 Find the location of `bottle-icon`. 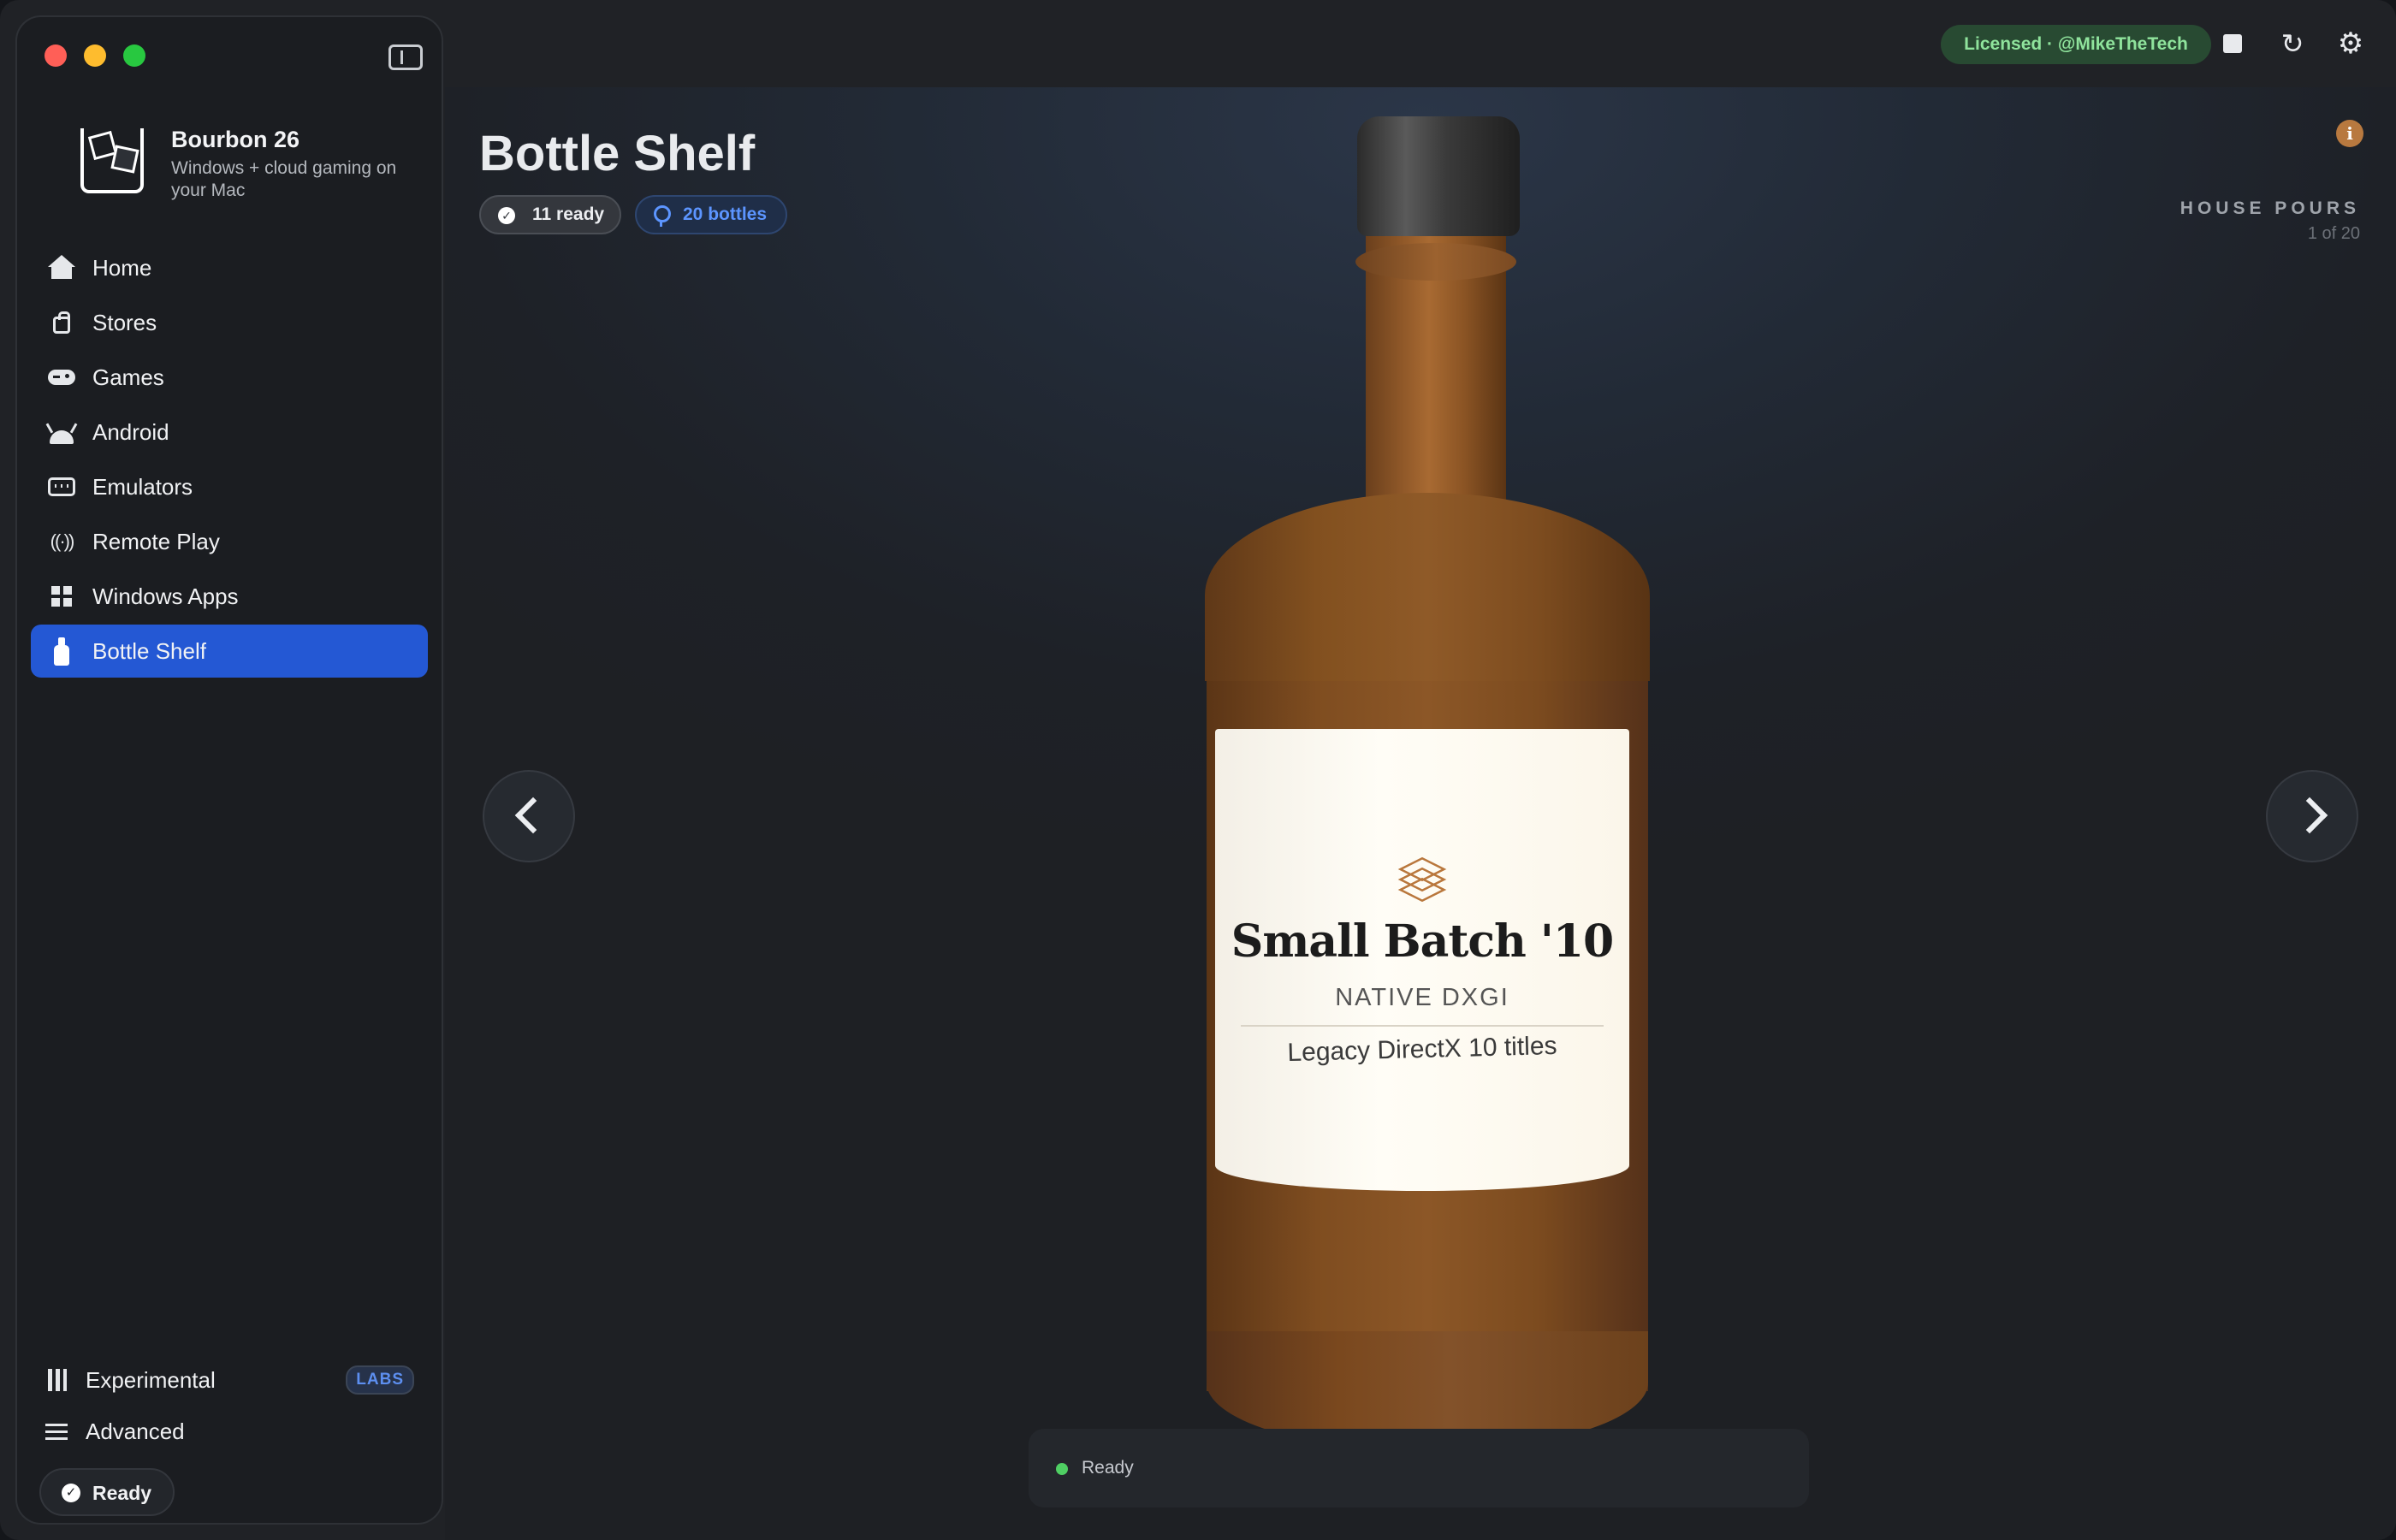

bottle-icon is located at coordinates (61, 651).